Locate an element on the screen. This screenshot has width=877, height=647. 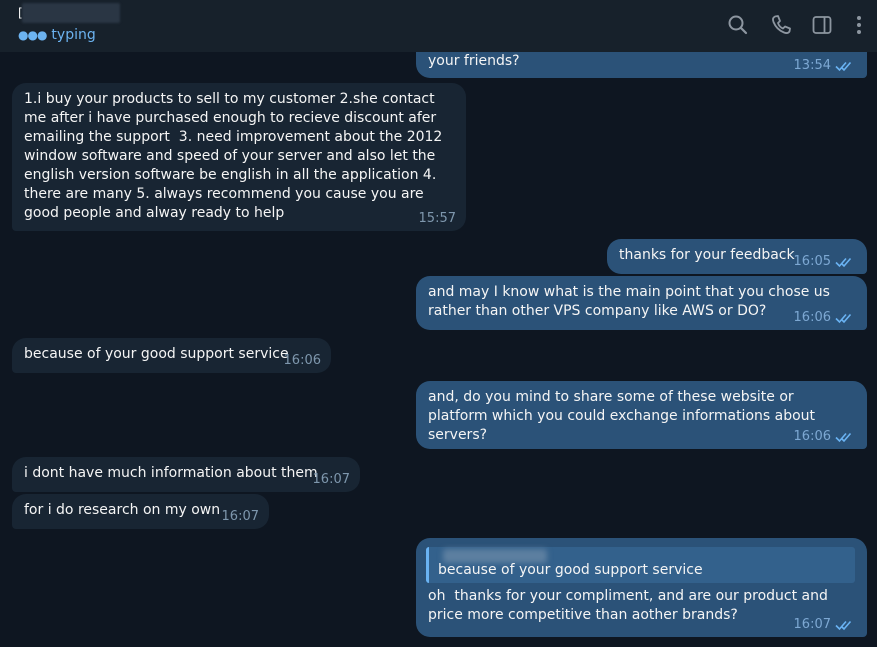
message-time: 13:54 is located at coordinates (812, 65).